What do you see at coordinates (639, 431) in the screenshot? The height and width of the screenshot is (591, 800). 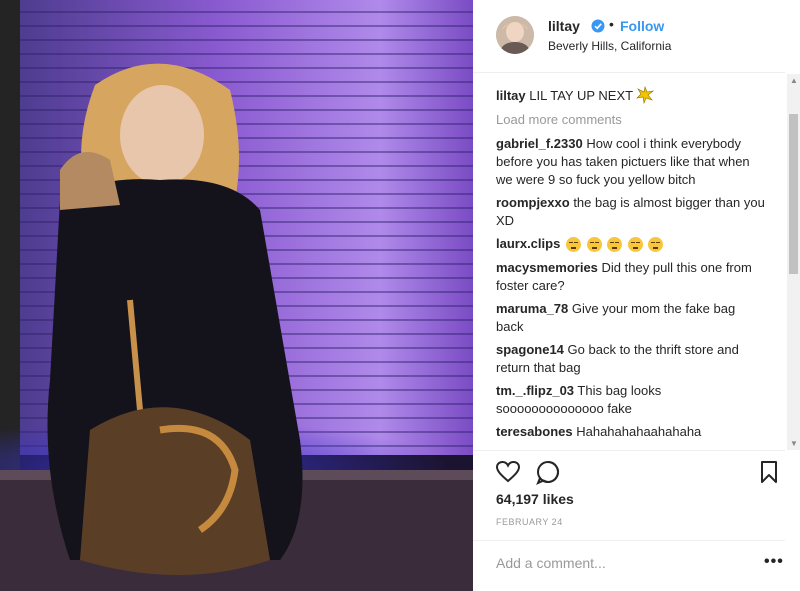 I see `comment-text: Hahahahahaahahaha` at bounding box center [639, 431].